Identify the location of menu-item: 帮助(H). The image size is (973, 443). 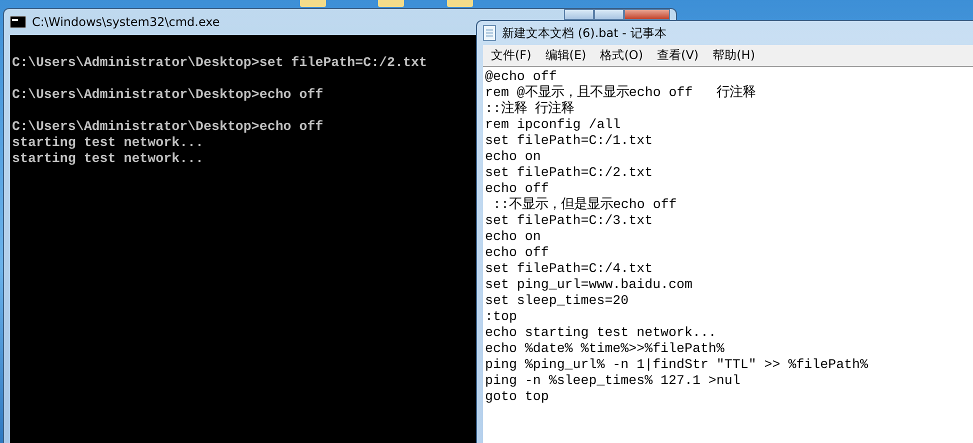
(733, 55).